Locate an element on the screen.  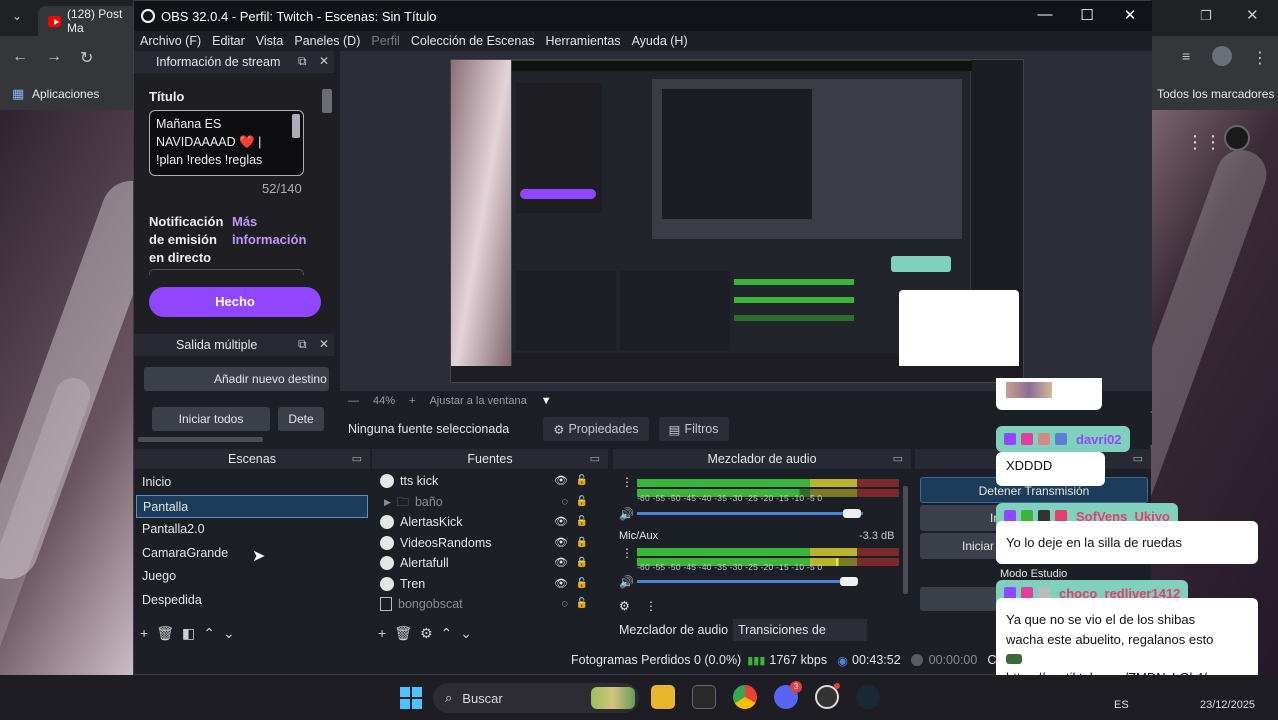
restore-icon: ❐ is located at coordinates (1206, 16).